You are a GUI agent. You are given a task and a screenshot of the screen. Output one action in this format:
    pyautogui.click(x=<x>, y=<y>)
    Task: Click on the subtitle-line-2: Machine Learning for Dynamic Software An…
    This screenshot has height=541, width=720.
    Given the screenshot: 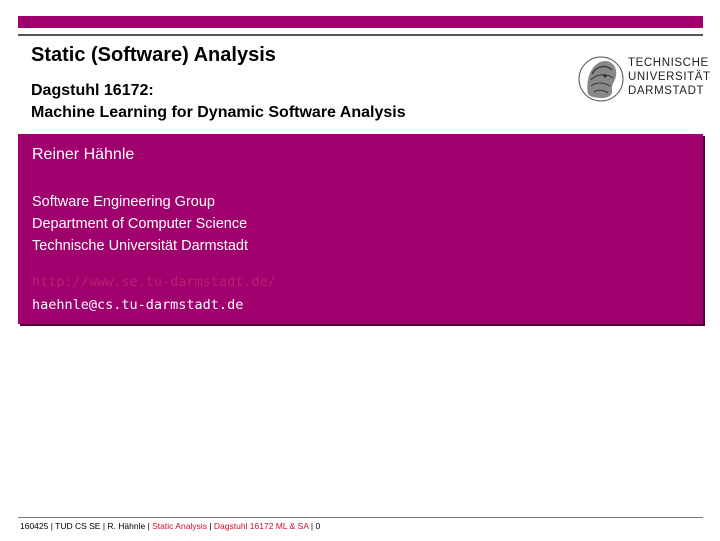 What is the action you would take?
    pyautogui.click(x=218, y=112)
    